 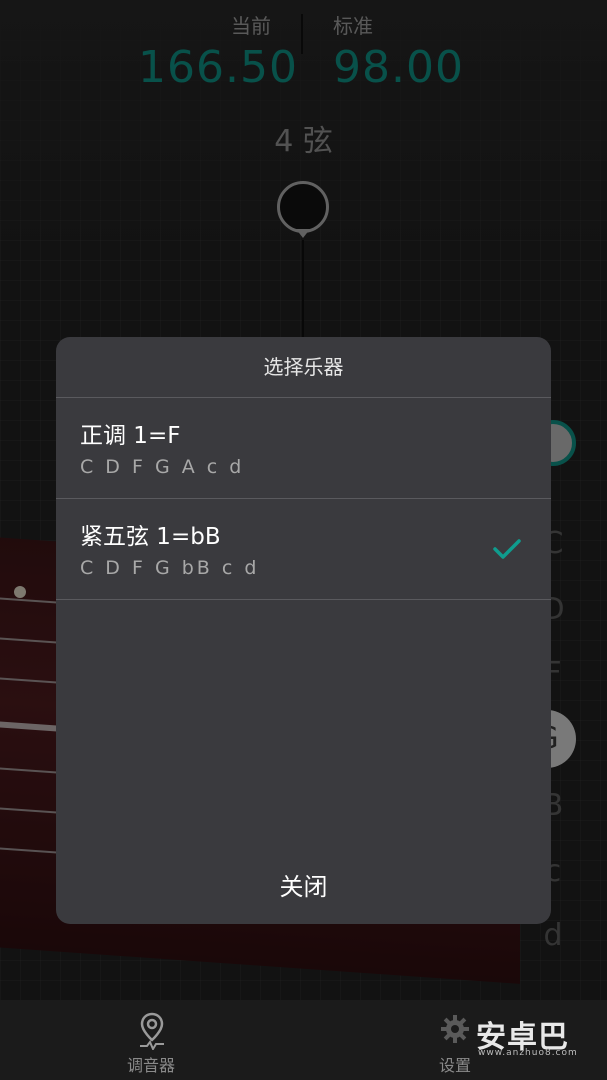 I want to click on location-pin-pulse-icon, so click(x=152, y=1031).